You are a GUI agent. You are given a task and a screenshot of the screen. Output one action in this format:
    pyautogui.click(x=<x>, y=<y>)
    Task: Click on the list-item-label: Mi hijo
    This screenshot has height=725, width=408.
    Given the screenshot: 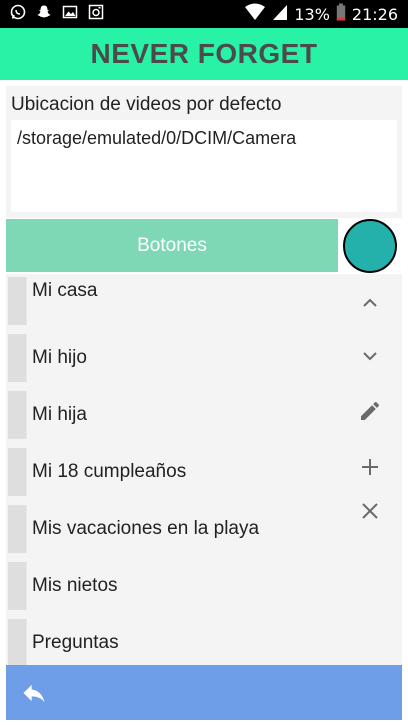 What is the action you would take?
    pyautogui.click(x=59, y=357)
    